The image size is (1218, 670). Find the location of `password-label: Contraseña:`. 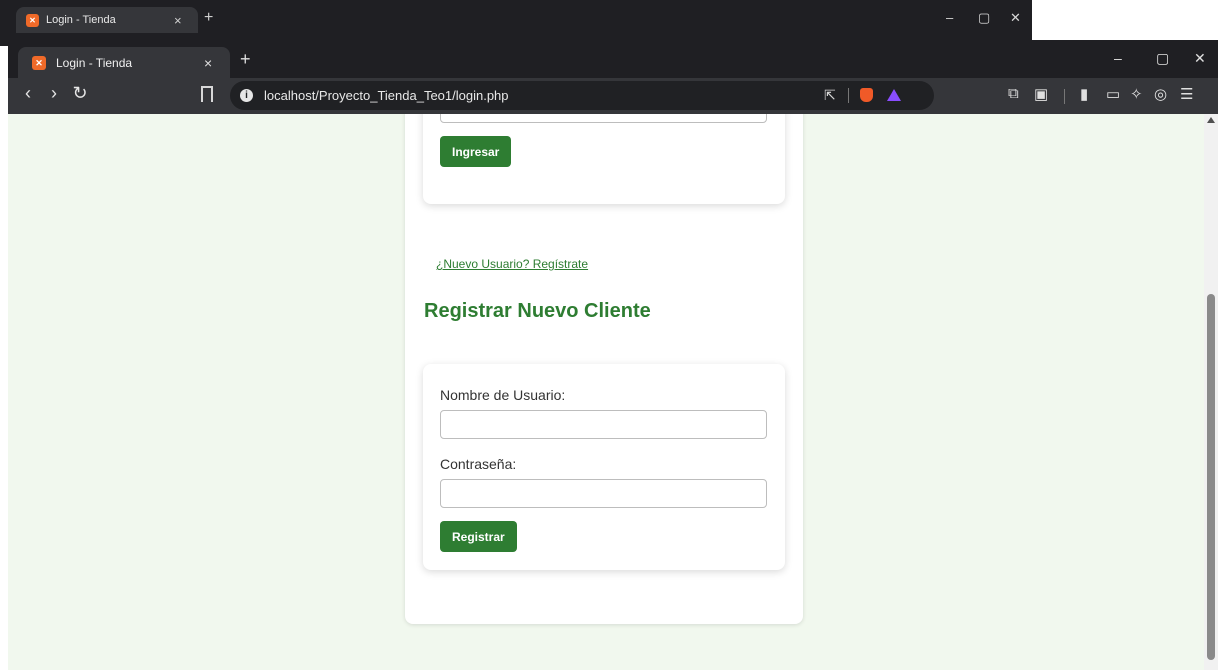

password-label: Contraseña: is located at coordinates (478, 464).